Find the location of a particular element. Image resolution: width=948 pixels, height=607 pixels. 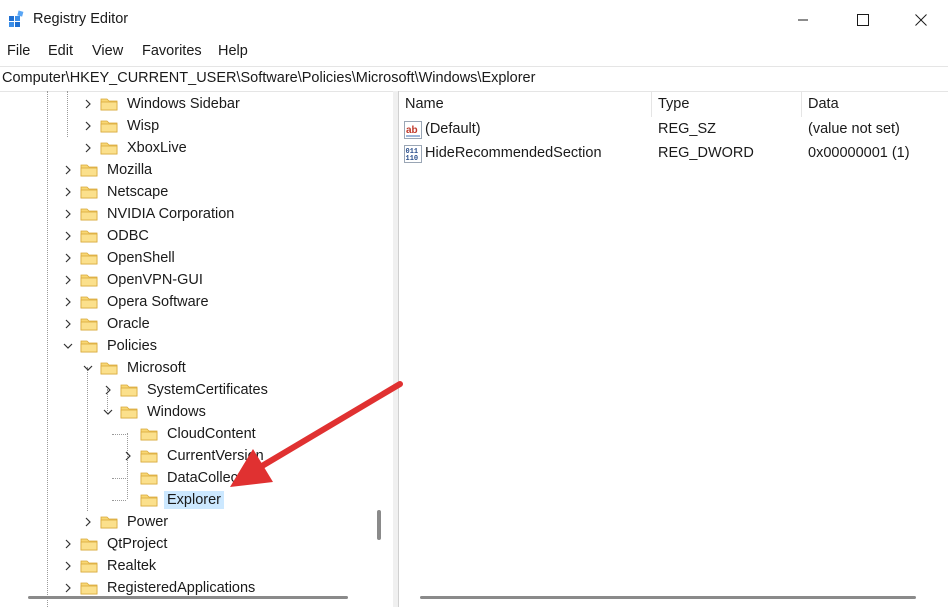

tree-item: CloudContent is located at coordinates (190, 434).